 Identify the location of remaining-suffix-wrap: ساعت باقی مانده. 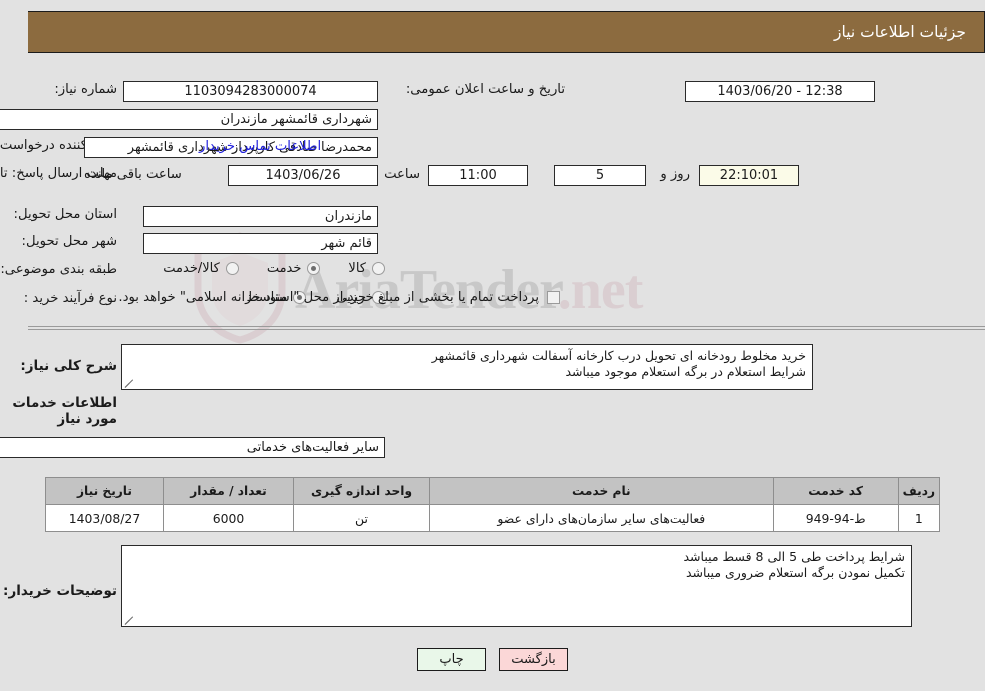
(133, 174).